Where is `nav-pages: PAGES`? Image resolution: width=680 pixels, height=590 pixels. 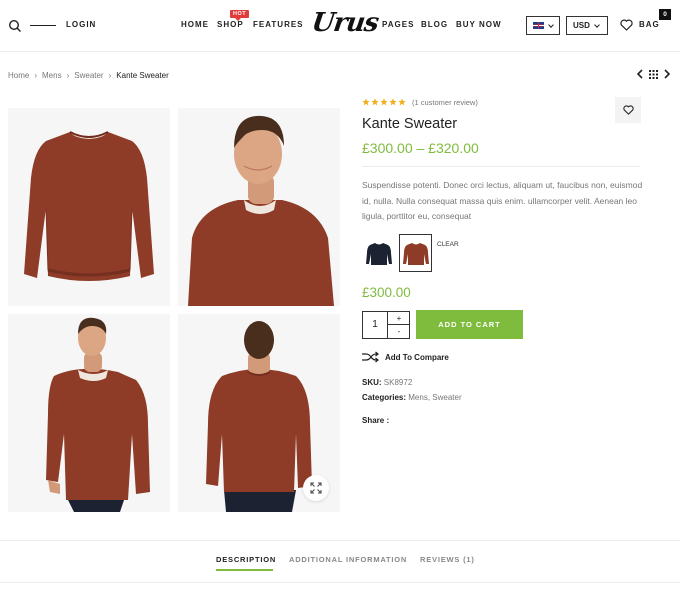
nav-pages: PAGES is located at coordinates (398, 24).